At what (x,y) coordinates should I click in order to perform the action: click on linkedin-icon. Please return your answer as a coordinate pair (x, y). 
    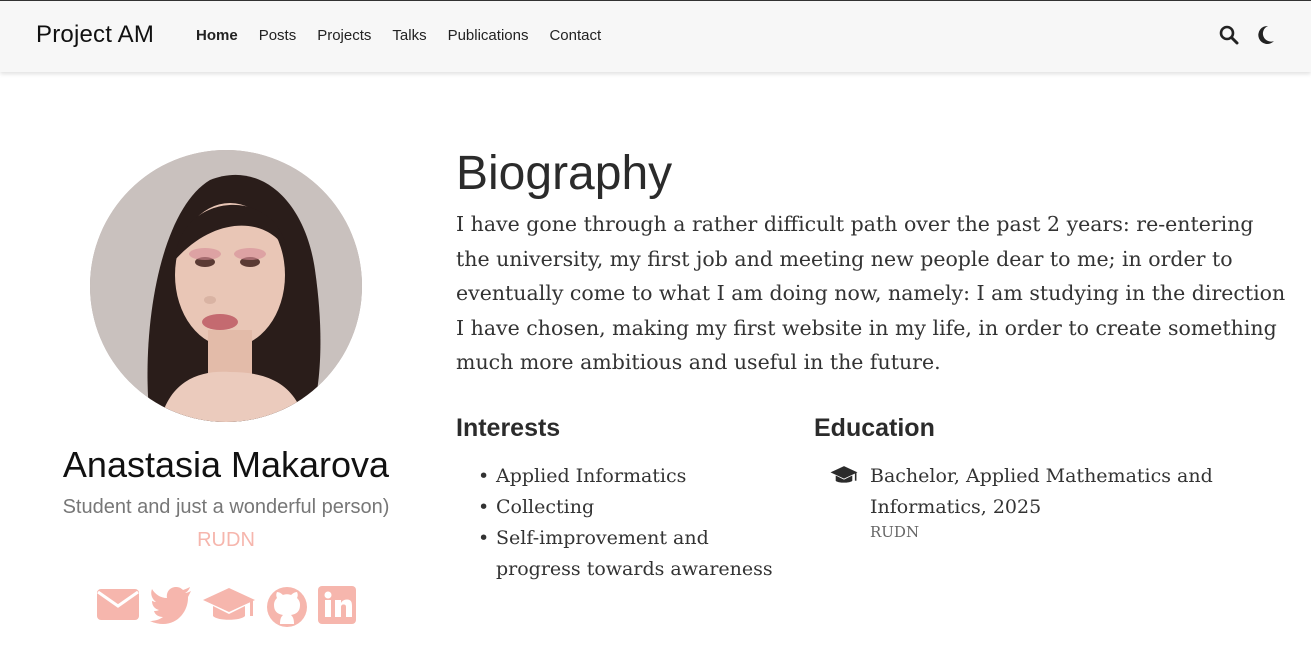
    Looking at the image, I should click on (337, 607).